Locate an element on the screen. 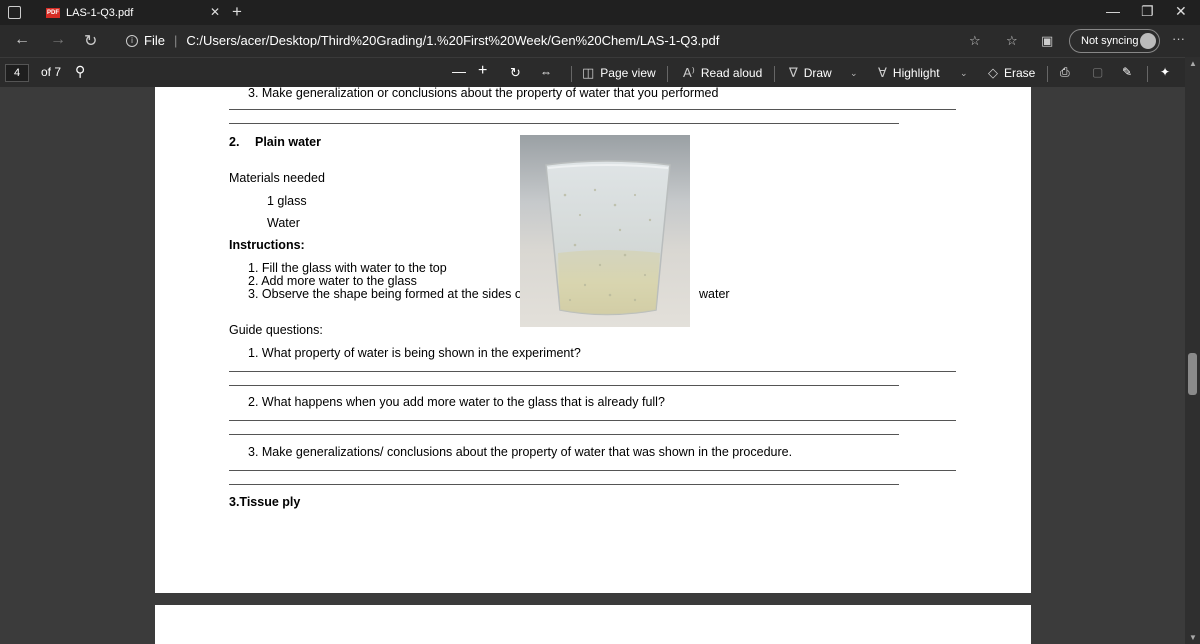 The height and width of the screenshot is (644, 1200). highlight-button: ∀ Highlight is located at coordinates (909, 73).